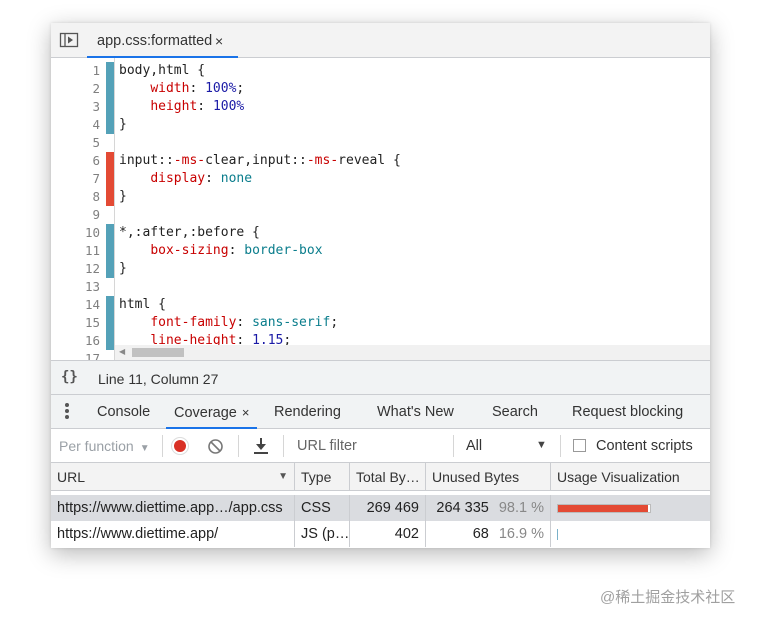 The width and height of the screenshot is (760, 623). What do you see at coordinates (244, 322) in the screenshot?
I see `code-line-15: font-family: sans-serif;` at bounding box center [244, 322].